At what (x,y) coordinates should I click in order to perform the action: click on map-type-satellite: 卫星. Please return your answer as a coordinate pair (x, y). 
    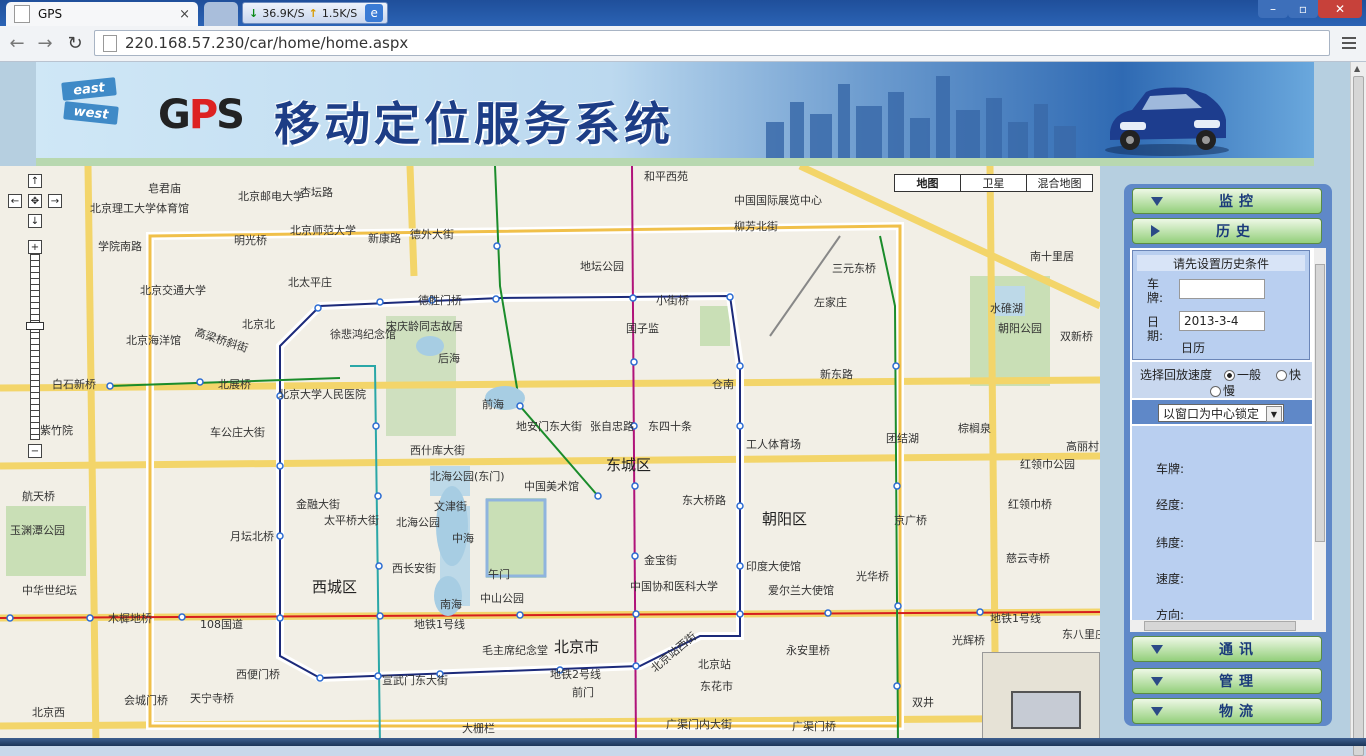
    Looking at the image, I should click on (994, 183).